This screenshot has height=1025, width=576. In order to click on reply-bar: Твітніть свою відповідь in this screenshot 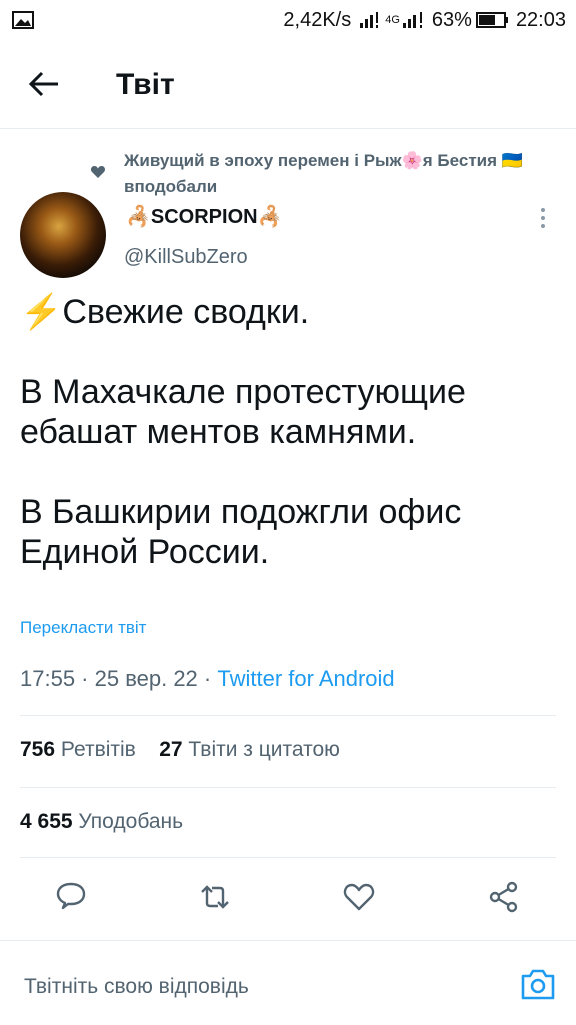, I will do `click(288, 982)`.